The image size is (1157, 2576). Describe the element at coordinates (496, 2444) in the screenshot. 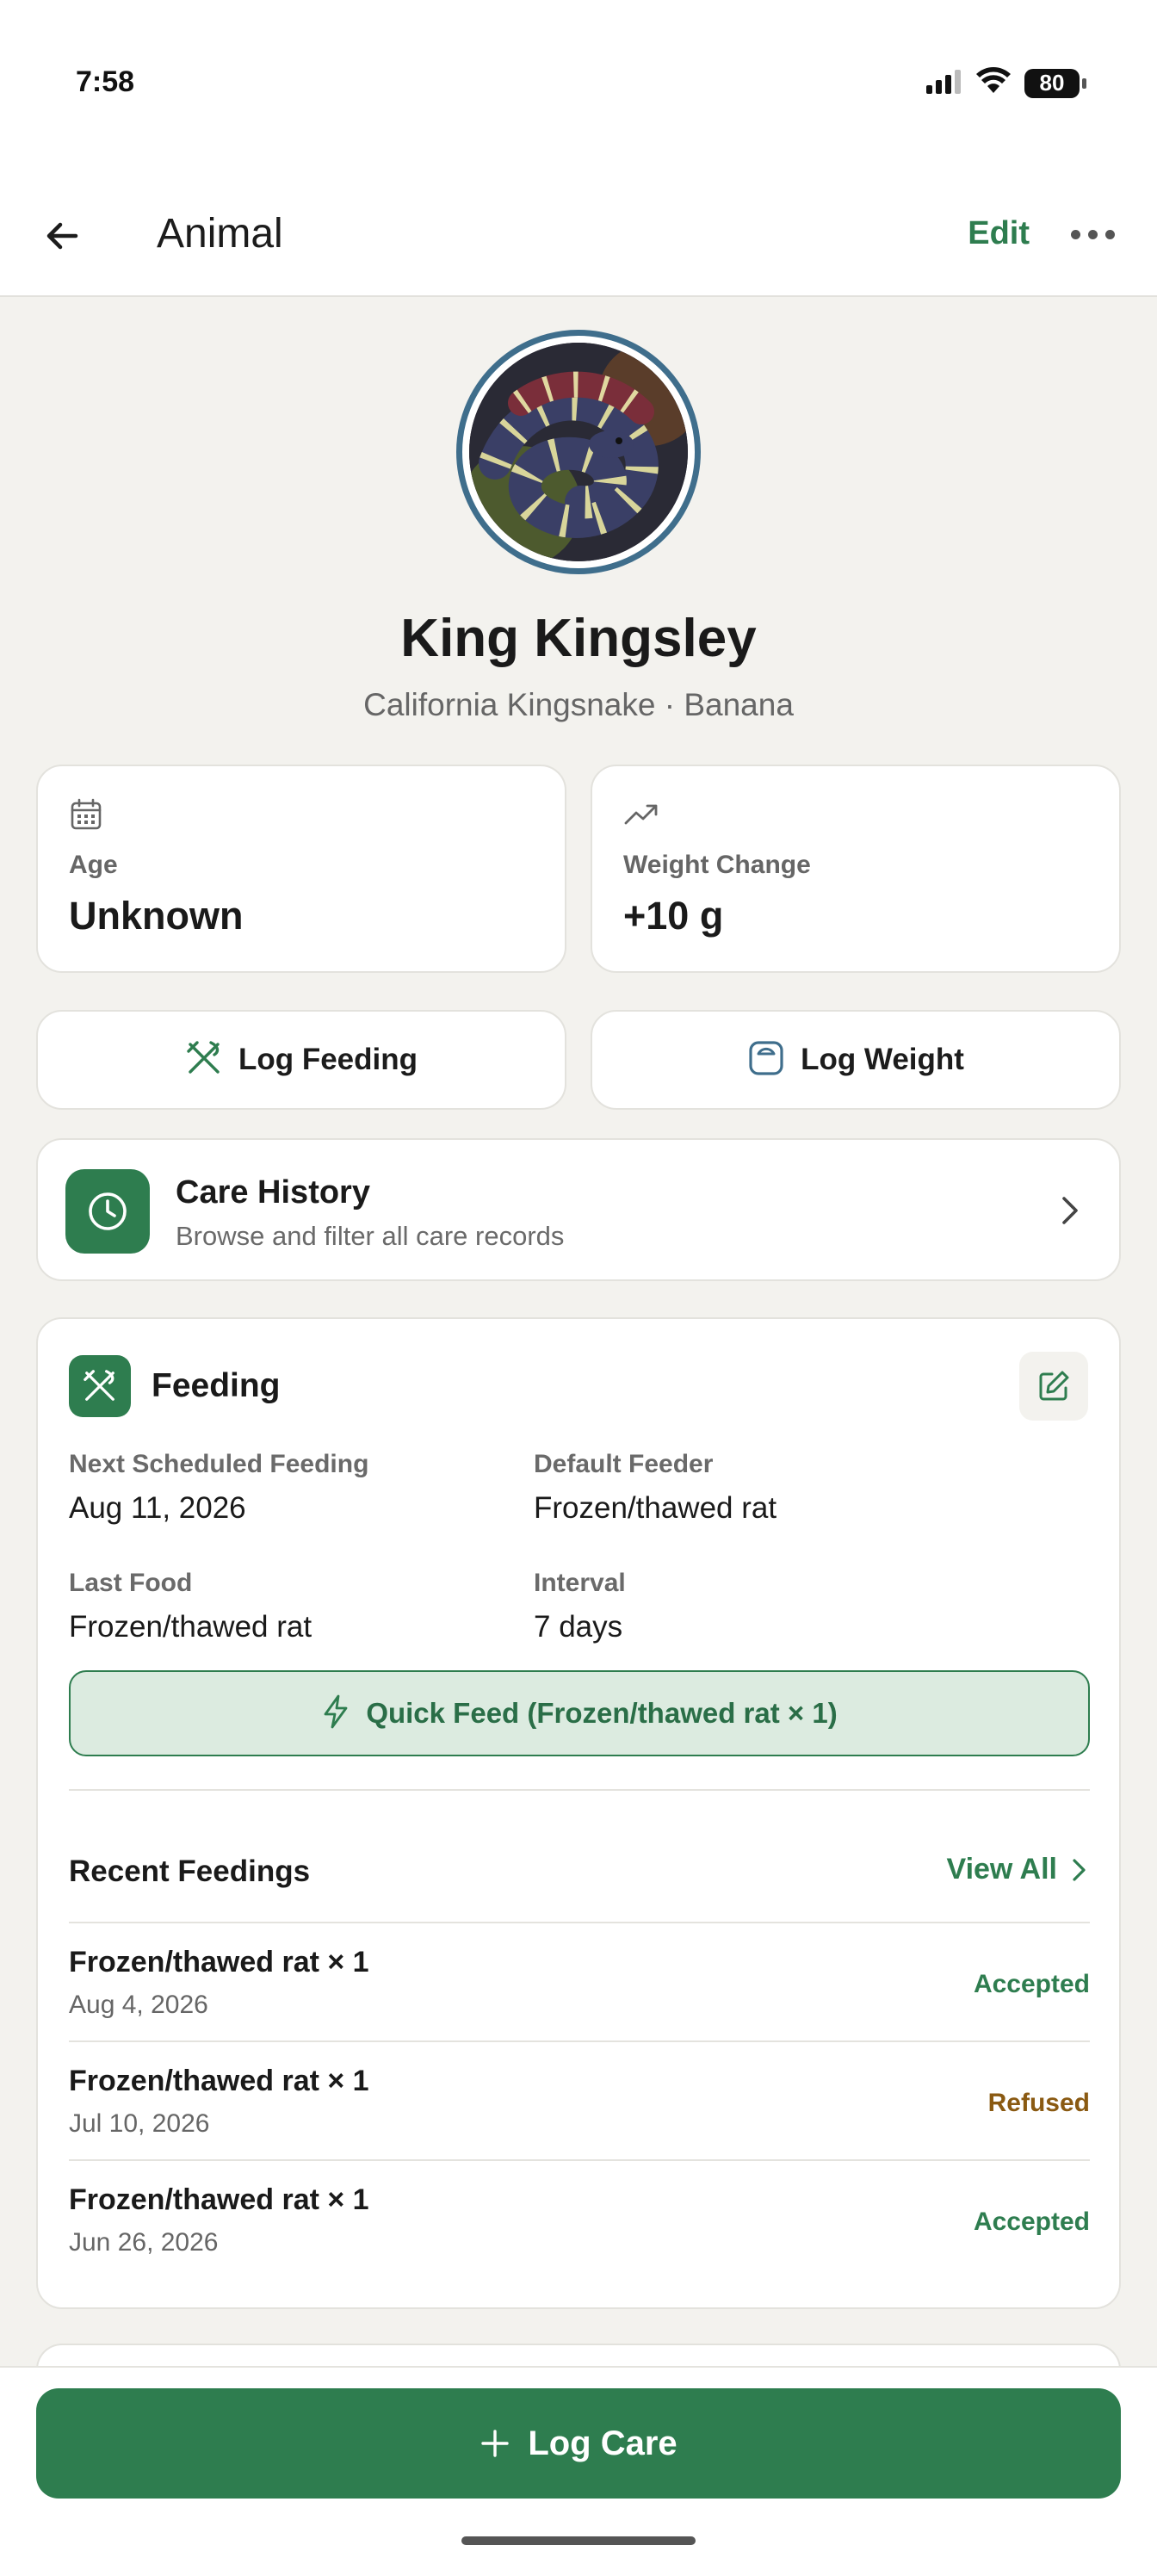

I see `plus-icon` at that location.